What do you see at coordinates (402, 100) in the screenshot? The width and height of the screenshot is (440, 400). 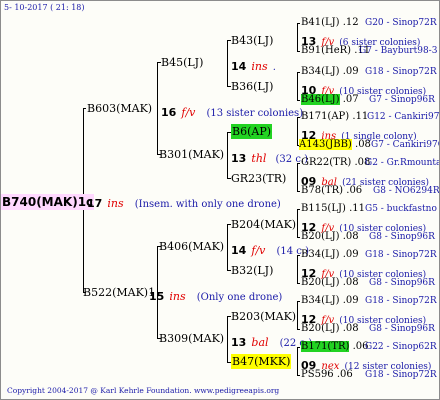 I see `g4-bot-source: G7 - Sinop96R` at bounding box center [402, 100].